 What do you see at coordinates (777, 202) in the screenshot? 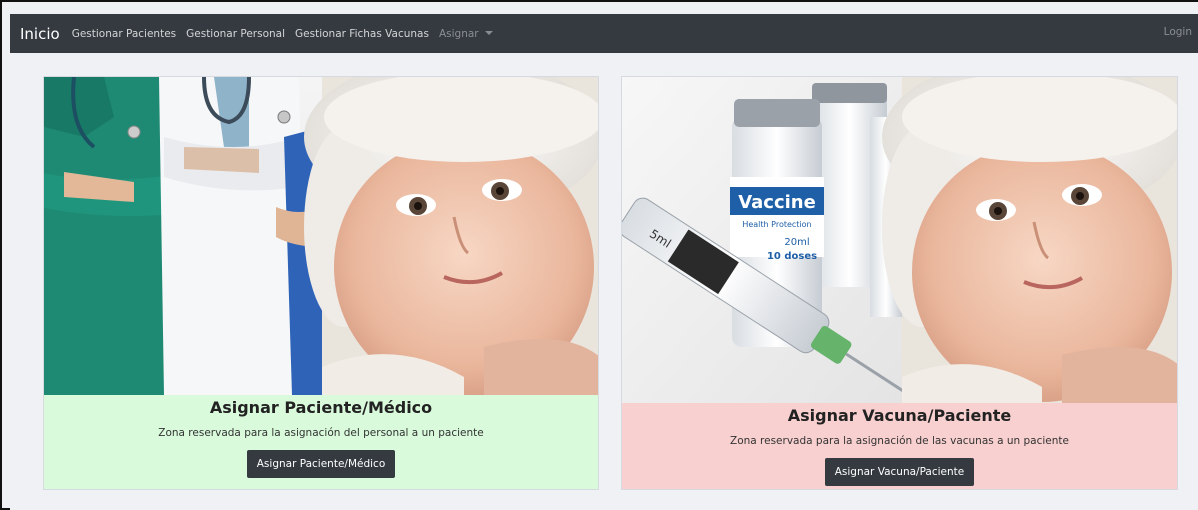
I see `vial-label: Vaccine` at bounding box center [777, 202].